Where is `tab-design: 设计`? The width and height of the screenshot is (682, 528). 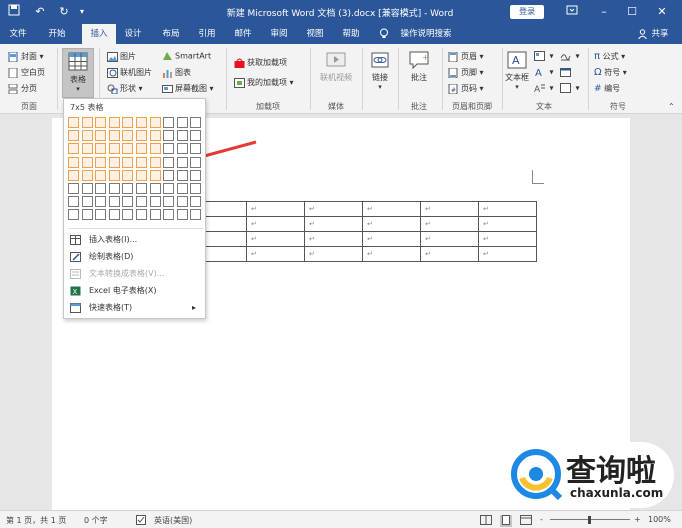
tab-design: 设计 is located at coordinates (133, 34).